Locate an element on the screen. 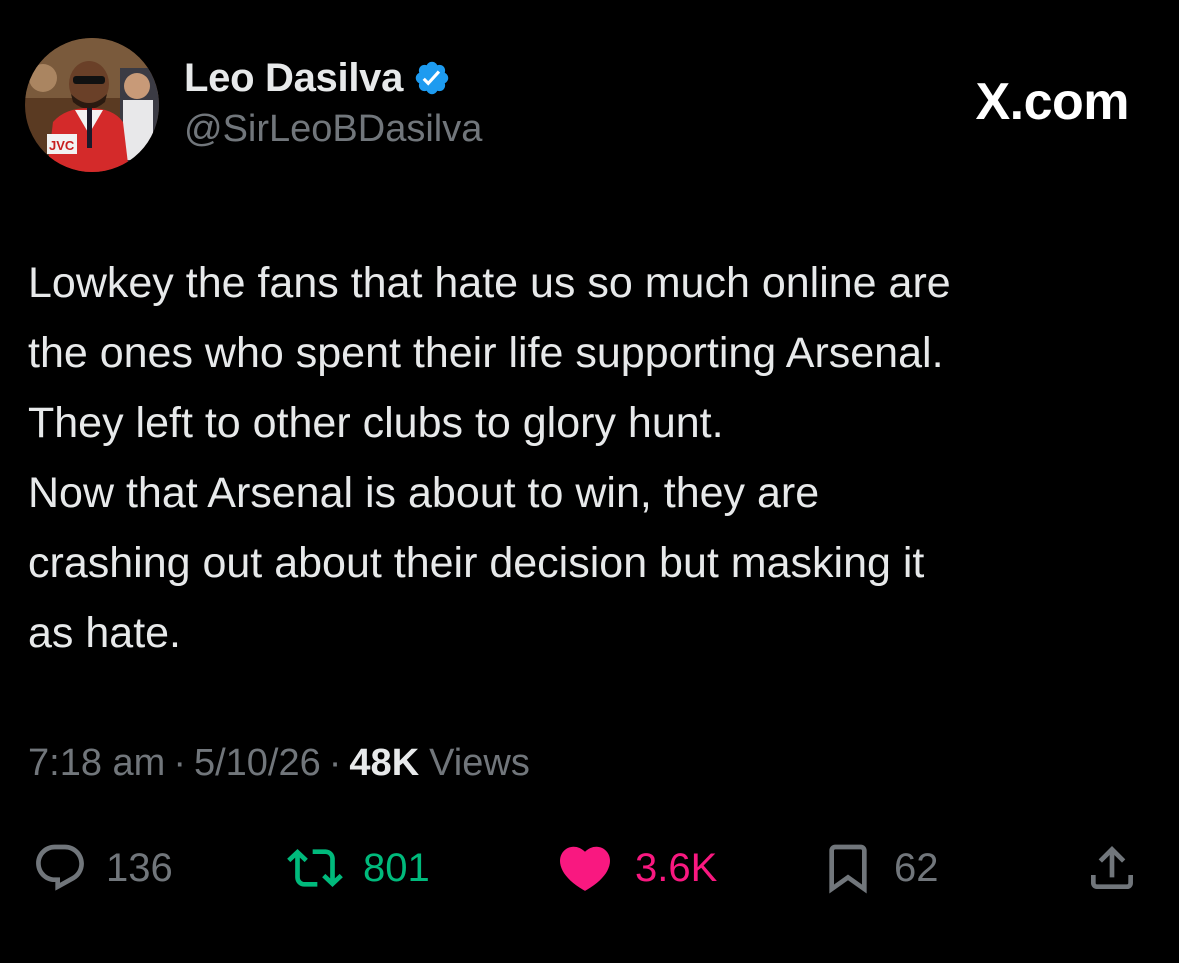  avatar-jersey-text: JVC is located at coordinates (62, 145).